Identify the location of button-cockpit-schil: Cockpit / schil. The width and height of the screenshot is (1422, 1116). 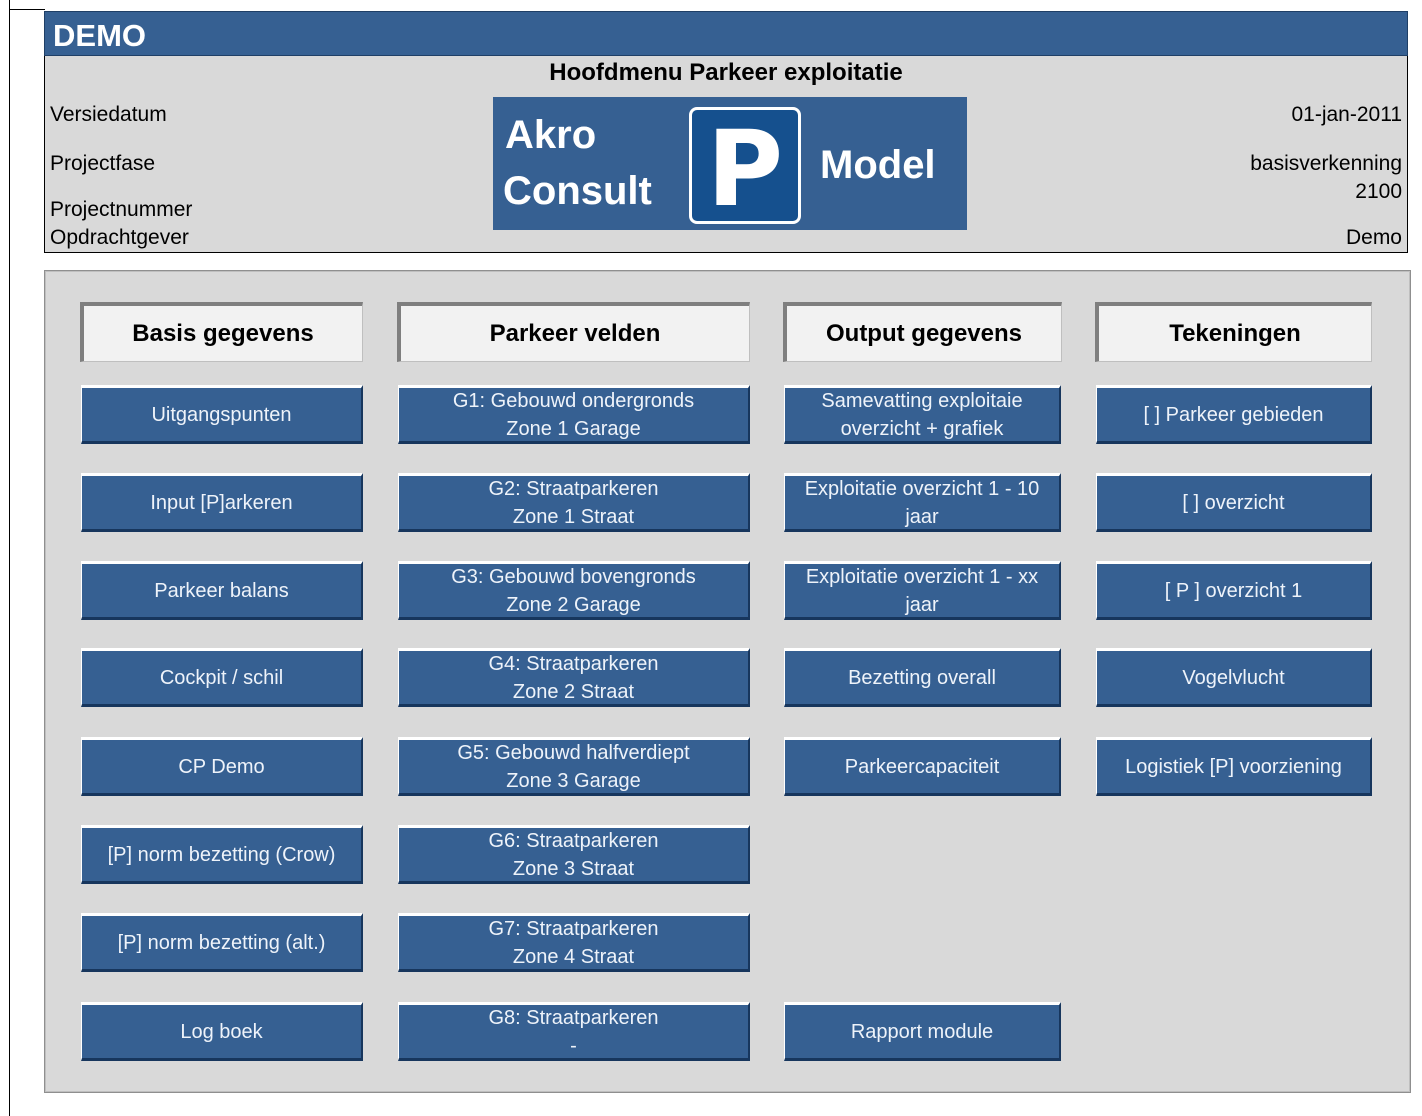
(222, 677).